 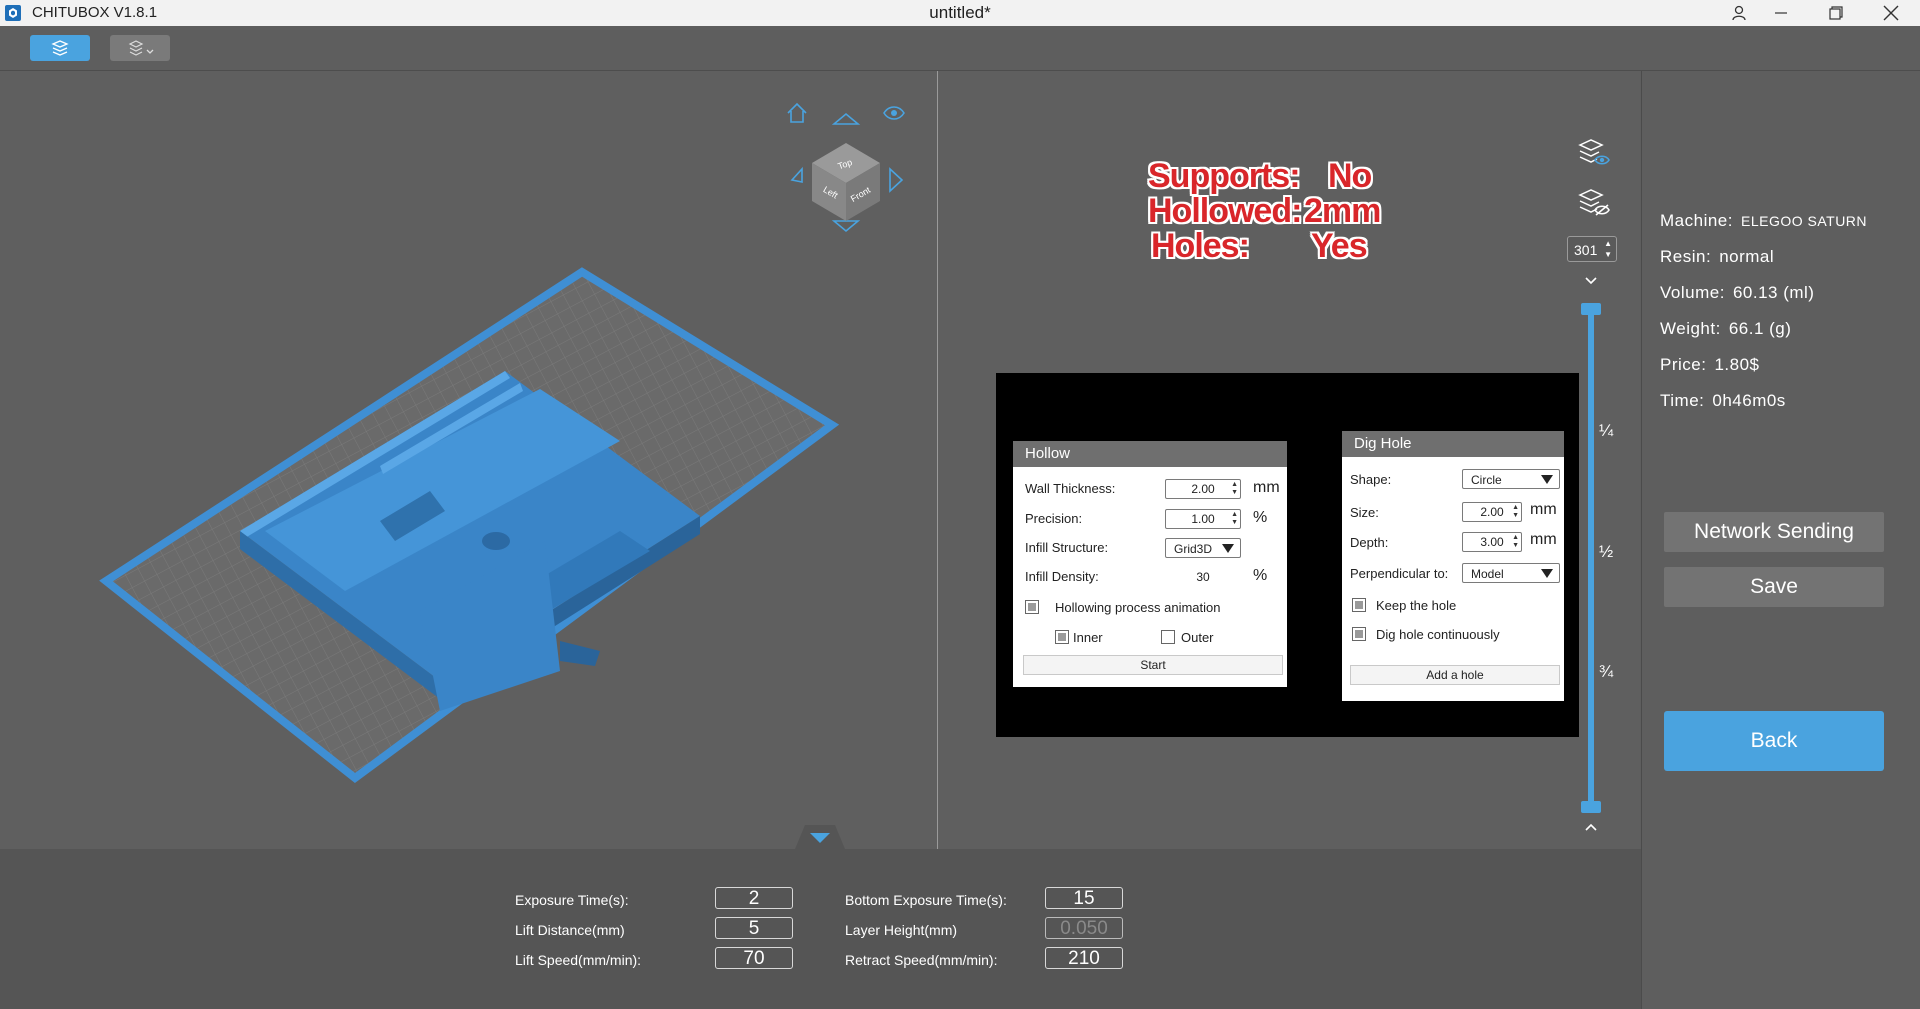 I want to click on minimize-button, so click(x=1781, y=13).